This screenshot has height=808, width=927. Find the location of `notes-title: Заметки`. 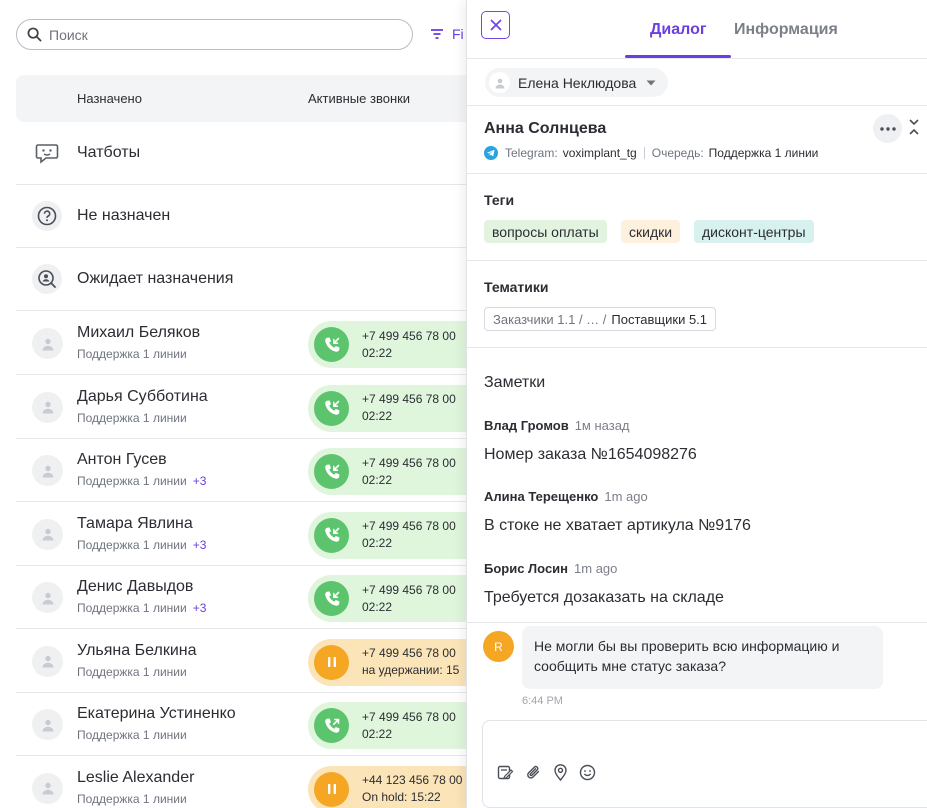

notes-title: Заметки is located at coordinates (515, 382).